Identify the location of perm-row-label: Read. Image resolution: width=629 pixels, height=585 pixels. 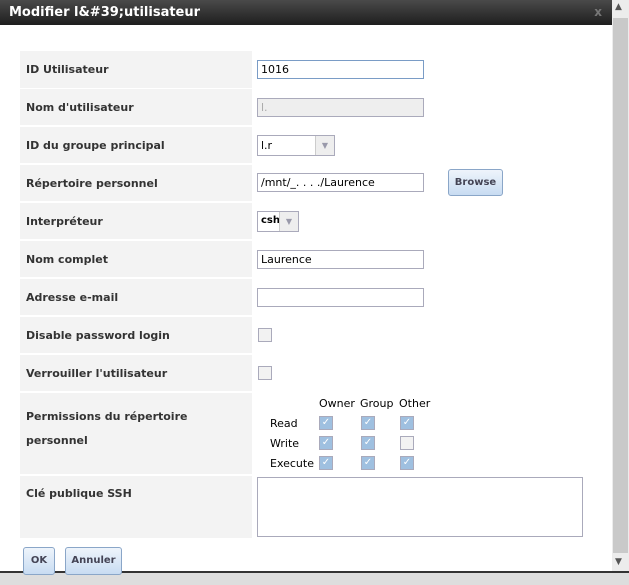
(284, 423).